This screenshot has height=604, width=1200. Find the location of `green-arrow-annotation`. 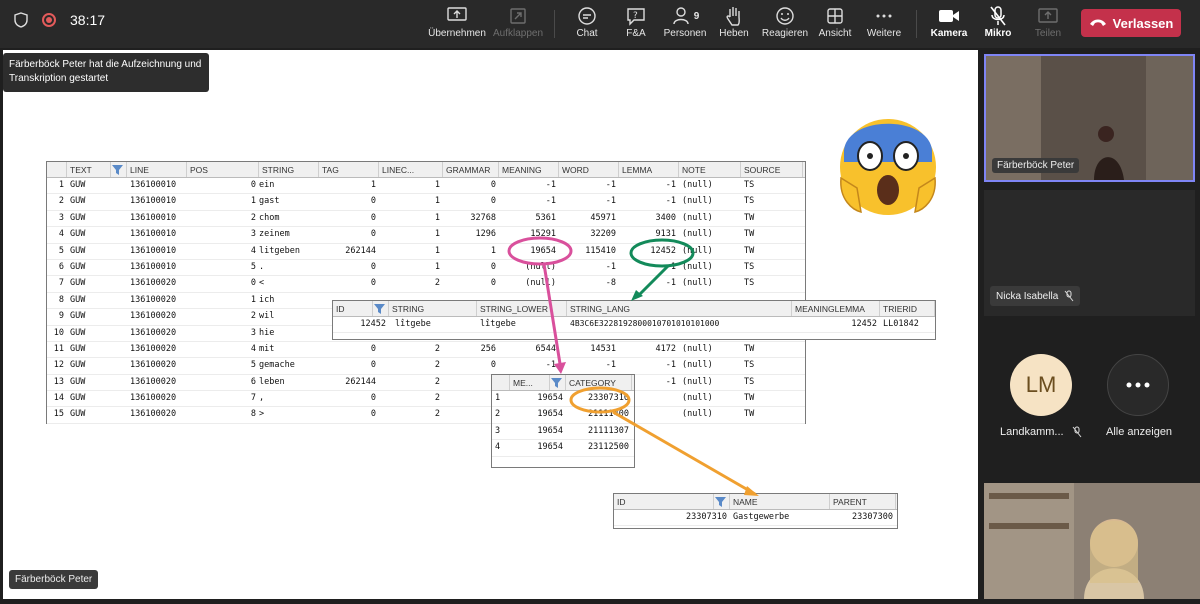

green-arrow-annotation is located at coordinates (652, 281).